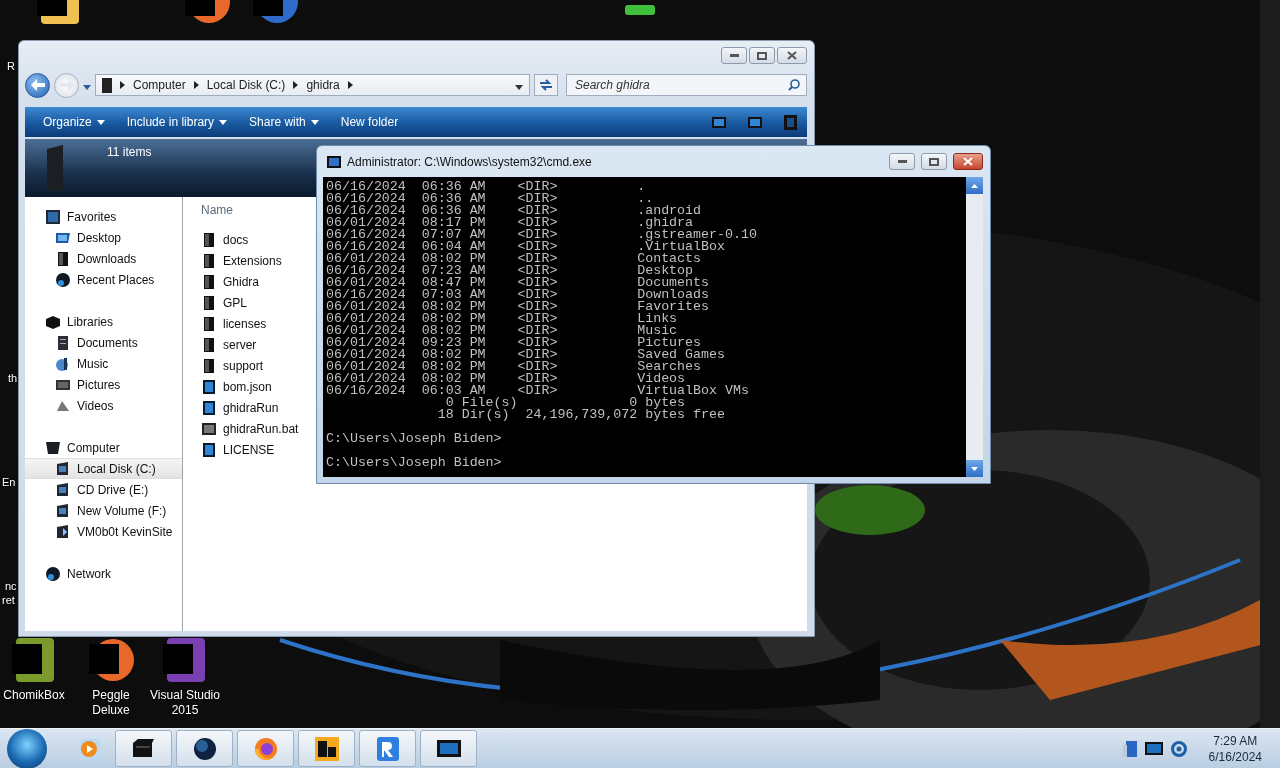 The height and width of the screenshot is (768, 1280). What do you see at coordinates (63, 363) in the screenshot?
I see `music-icon` at bounding box center [63, 363].